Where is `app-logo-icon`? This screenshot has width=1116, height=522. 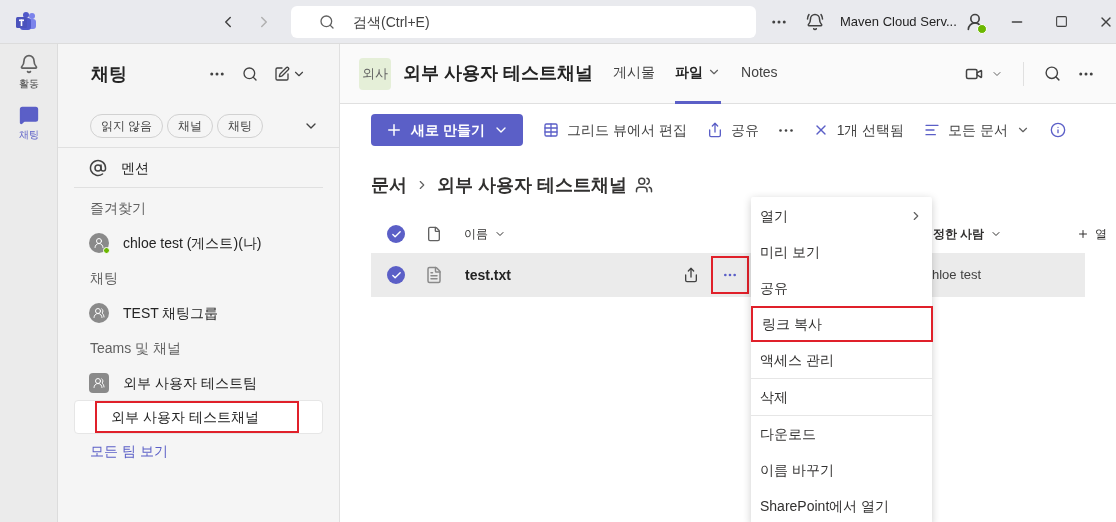 app-logo-icon is located at coordinates (26, 21).